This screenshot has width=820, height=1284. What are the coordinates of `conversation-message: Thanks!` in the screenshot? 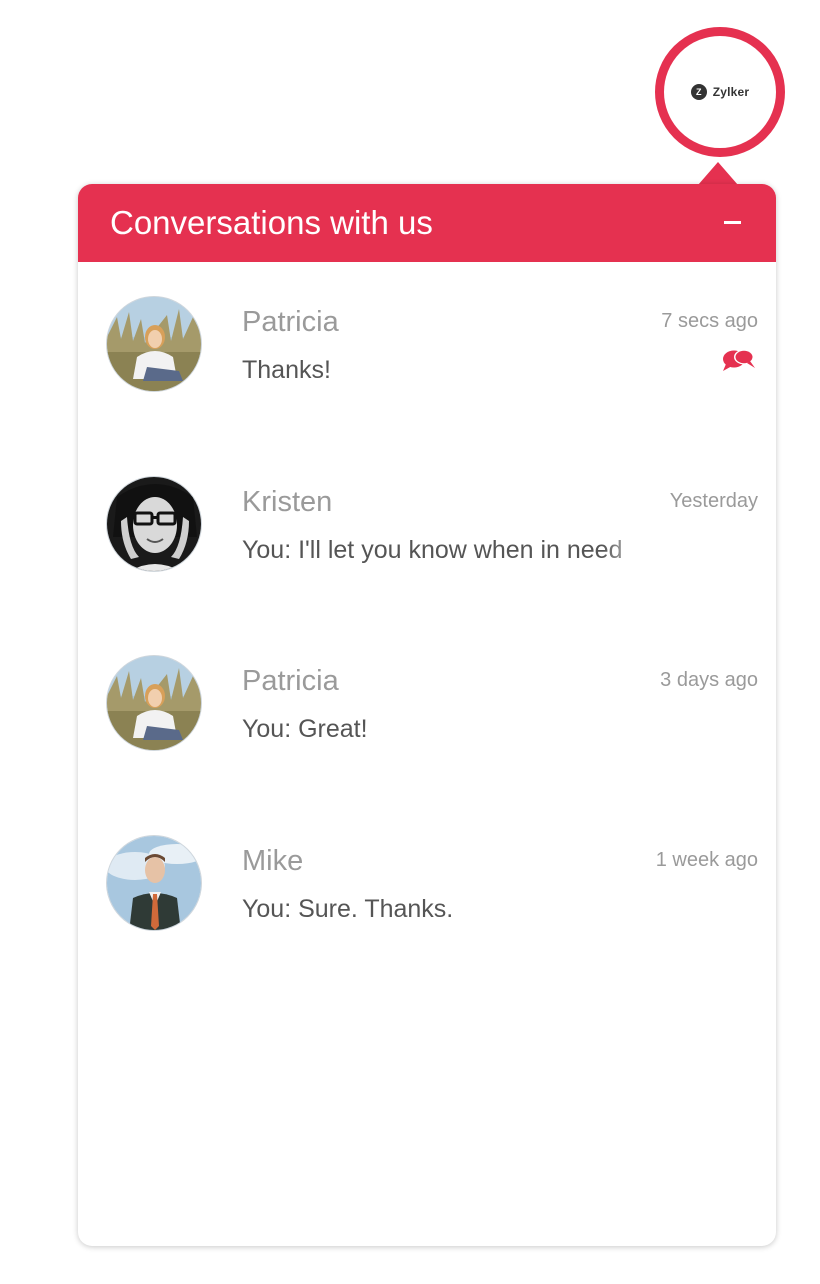 It's located at (286, 370).